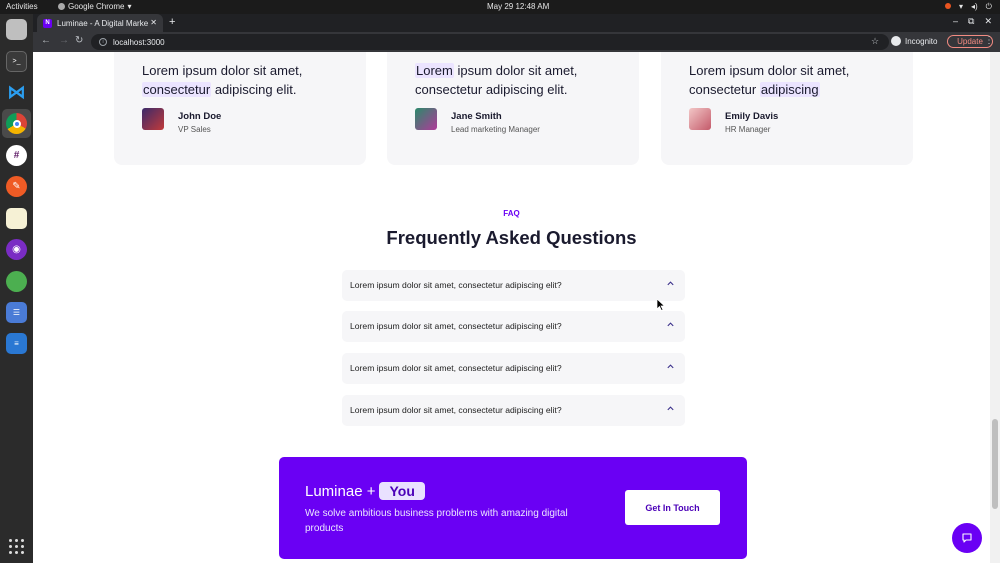 The width and height of the screenshot is (1000, 563). What do you see at coordinates (672, 507) in the screenshot?
I see `get-in-touch-button: Get In Touch` at bounding box center [672, 507].